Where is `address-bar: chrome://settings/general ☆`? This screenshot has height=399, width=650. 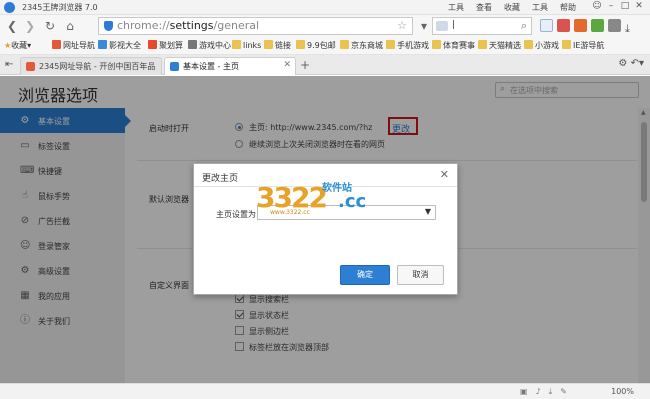
address-bar: chrome://settings/general ☆ is located at coordinates (255, 26).